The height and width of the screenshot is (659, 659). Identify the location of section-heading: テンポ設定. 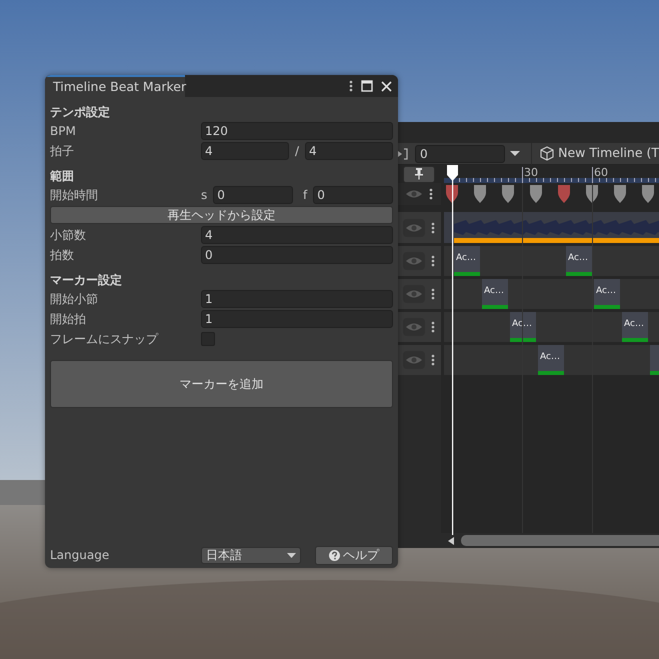
(80, 112).